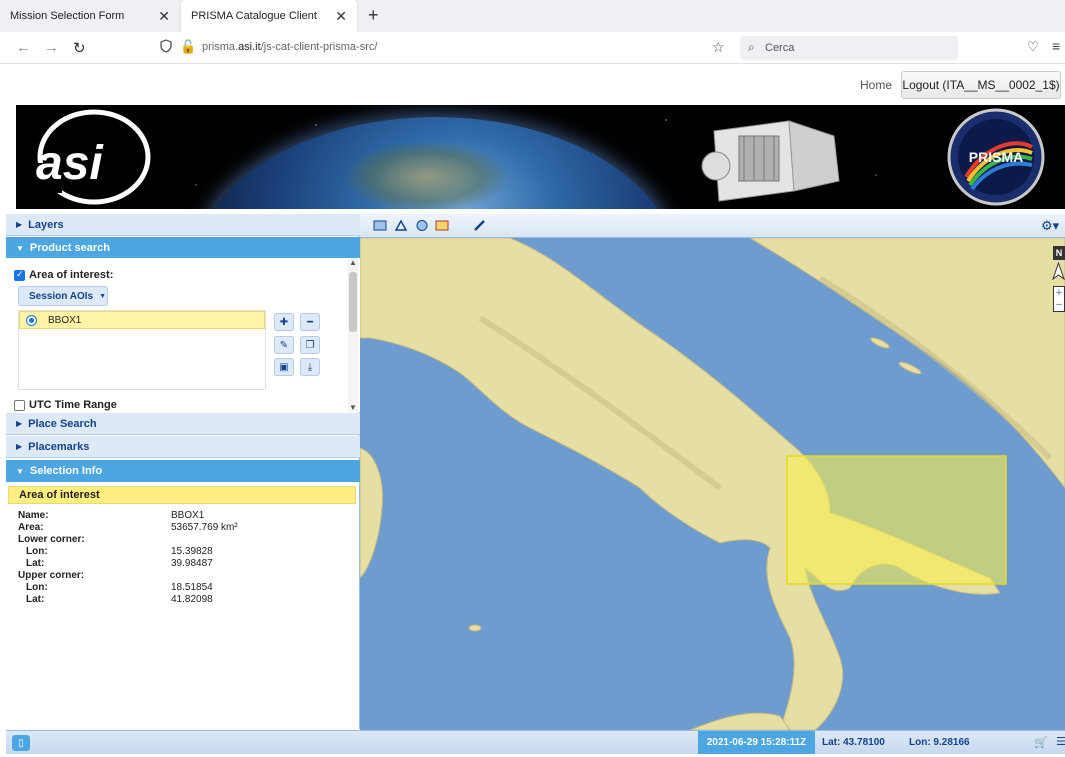 The height and width of the screenshot is (757, 1065). What do you see at coordinates (1050, 226) in the screenshot?
I see `settings-gear-icon: ⚙▾` at bounding box center [1050, 226].